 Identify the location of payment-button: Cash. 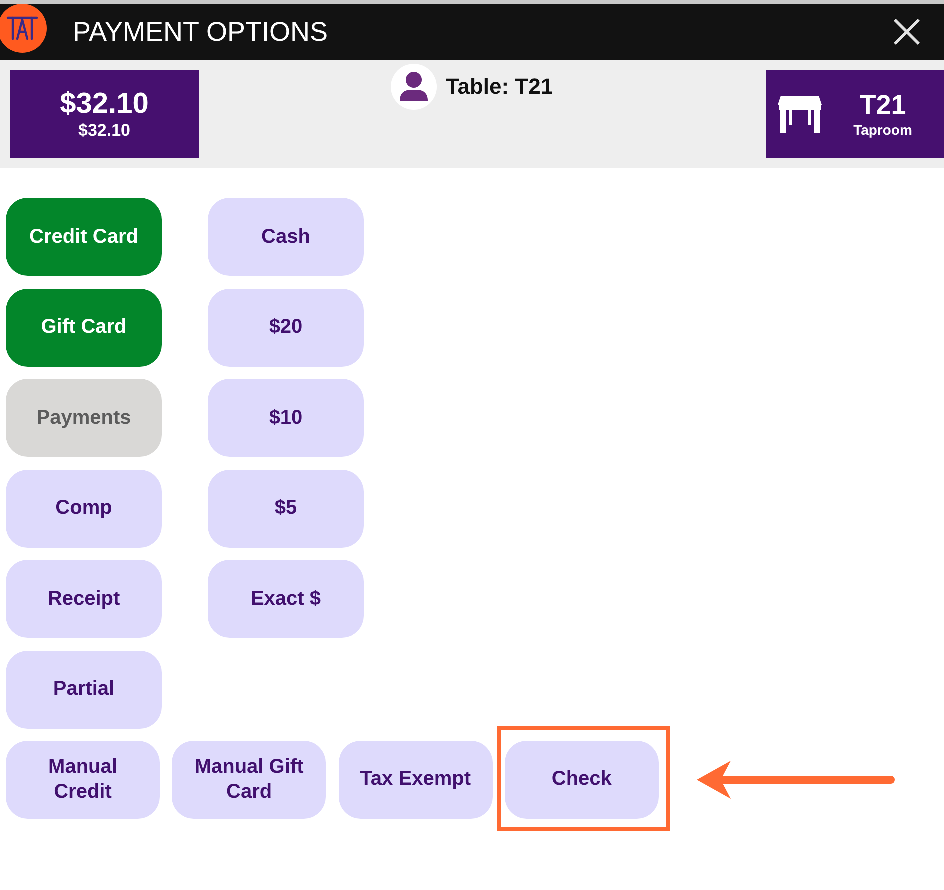
(286, 237).